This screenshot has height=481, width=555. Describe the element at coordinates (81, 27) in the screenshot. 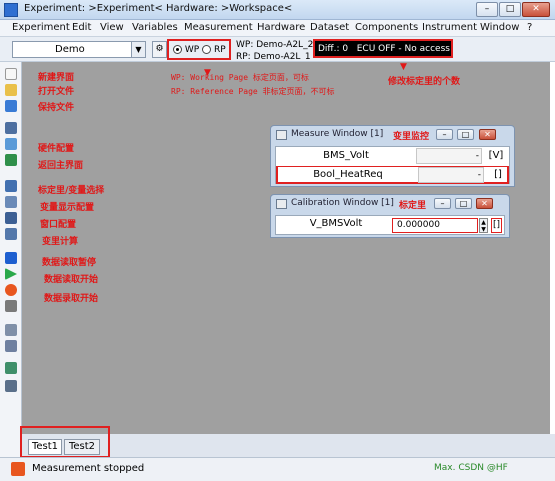

I see `menu-edit: Edit` at that location.